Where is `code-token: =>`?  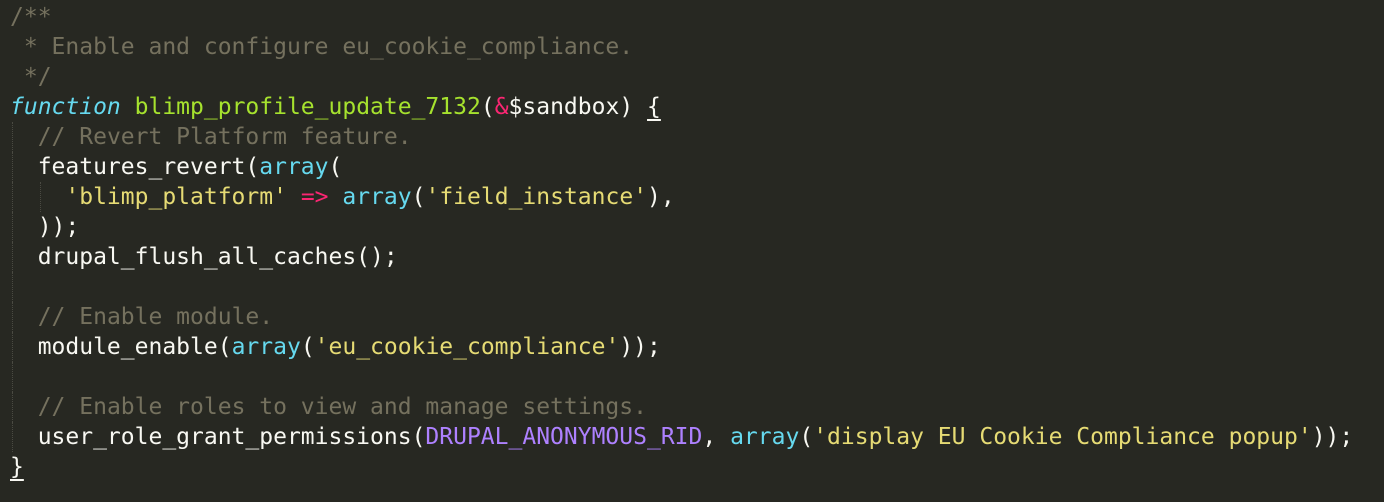
code-token: => is located at coordinates (314, 197).